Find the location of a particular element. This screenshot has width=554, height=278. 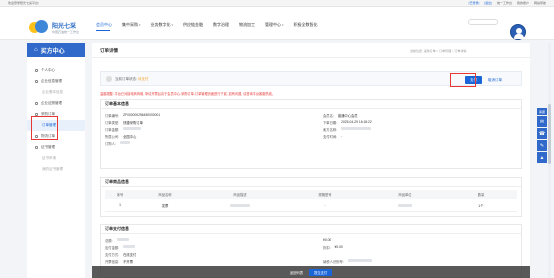

order-number: ZF000000256450000001 is located at coordinates (142, 115).